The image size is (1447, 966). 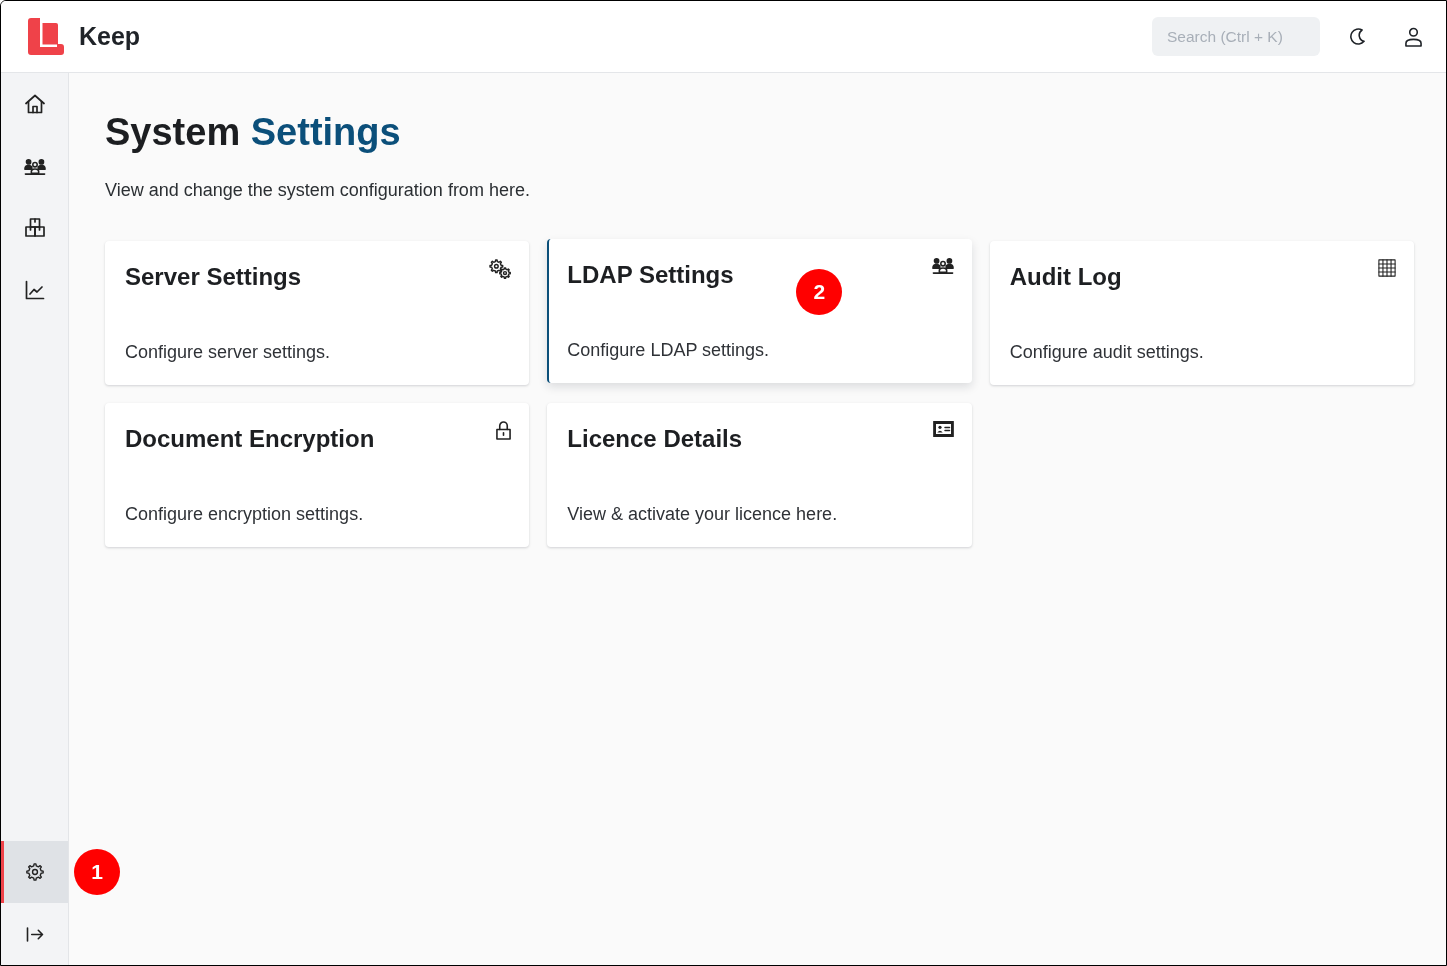 I want to click on settings-card: Licence Details View & activate your licence here., so click(x=759, y=475).